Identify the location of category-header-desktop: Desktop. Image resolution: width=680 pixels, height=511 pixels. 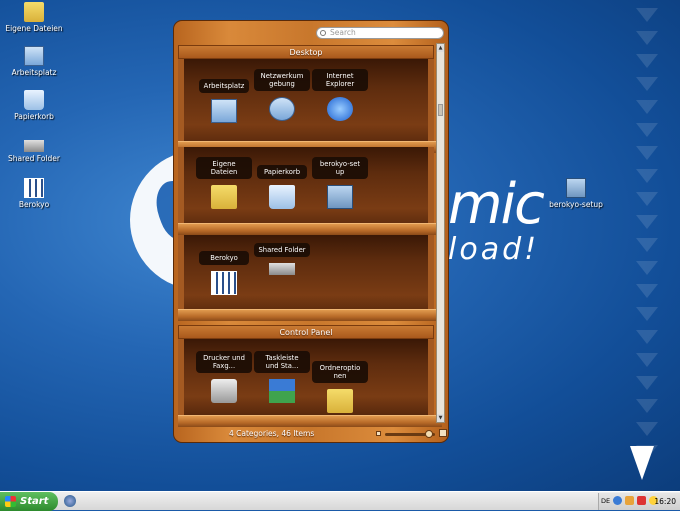
(306, 52).